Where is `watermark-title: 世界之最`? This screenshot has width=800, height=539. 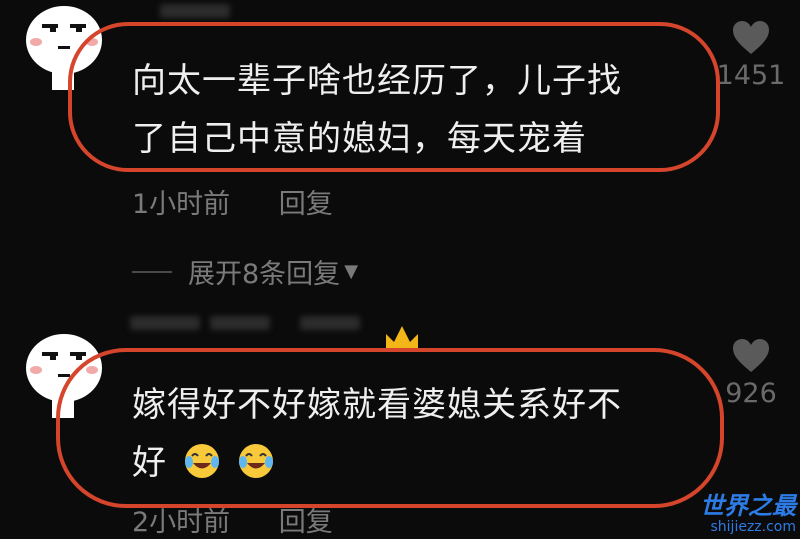
watermark-title: 世界之最 is located at coordinates (748, 506).